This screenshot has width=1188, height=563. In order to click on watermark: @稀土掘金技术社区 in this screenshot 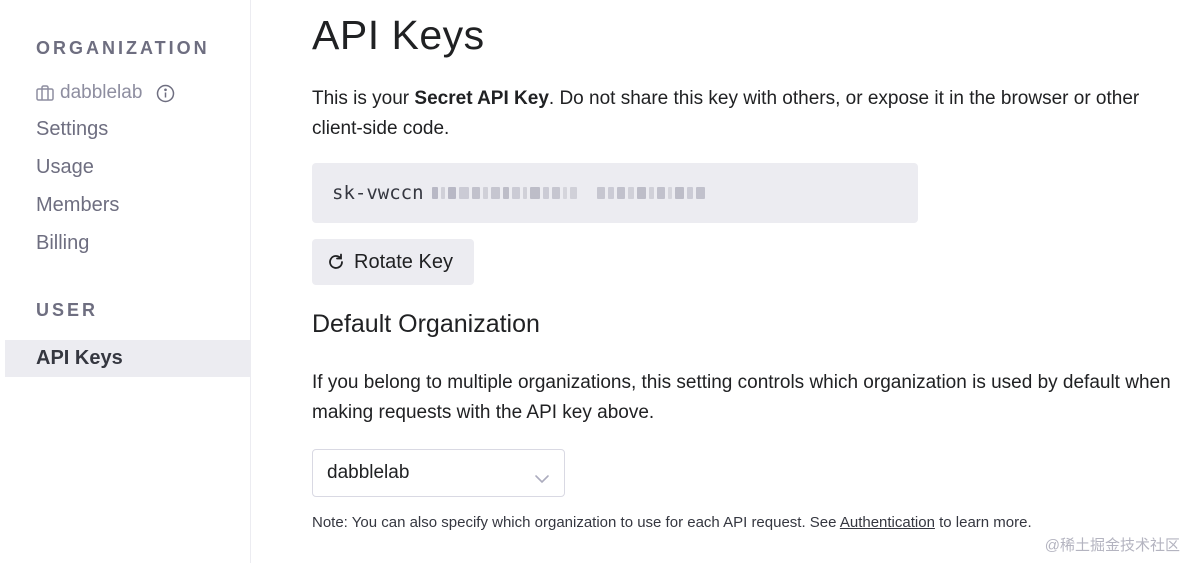, I will do `click(1112, 545)`.